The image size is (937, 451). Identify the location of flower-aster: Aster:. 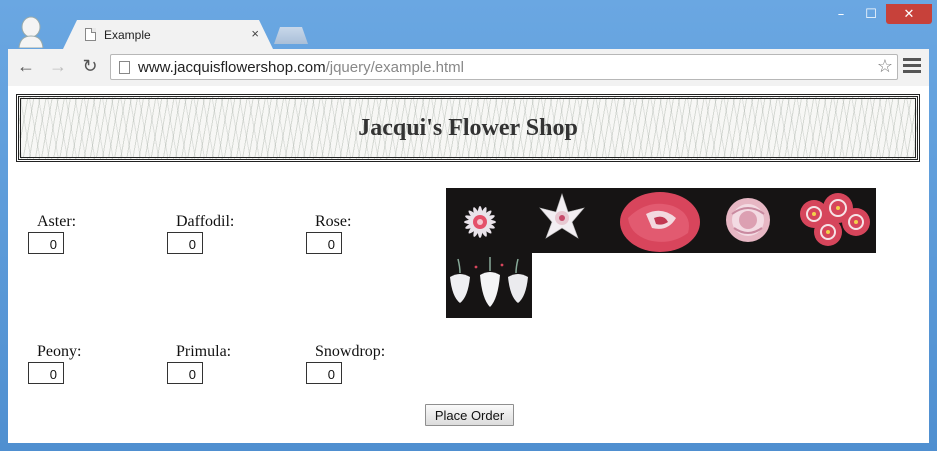
(98, 233).